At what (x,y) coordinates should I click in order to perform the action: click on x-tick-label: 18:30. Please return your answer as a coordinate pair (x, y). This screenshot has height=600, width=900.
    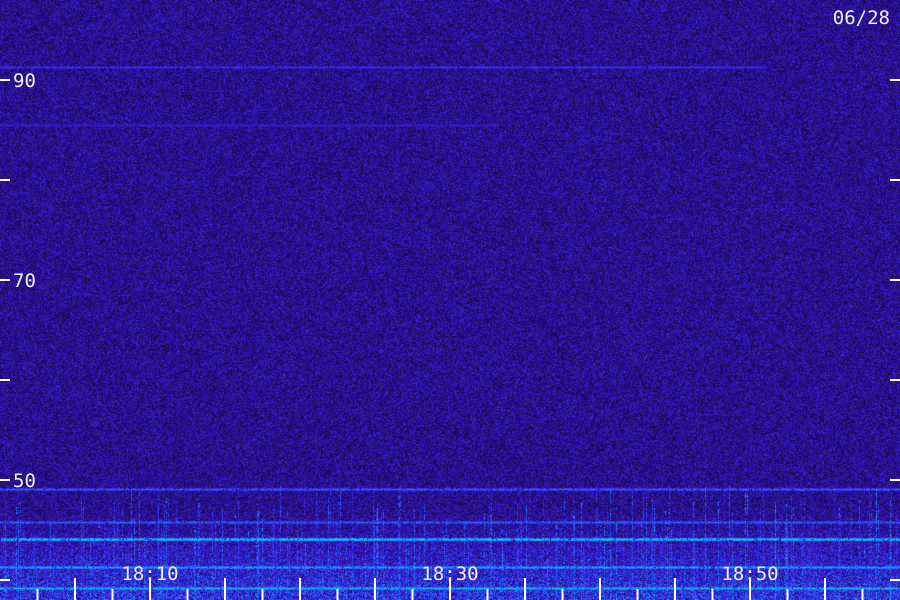
    Looking at the image, I should click on (449, 574).